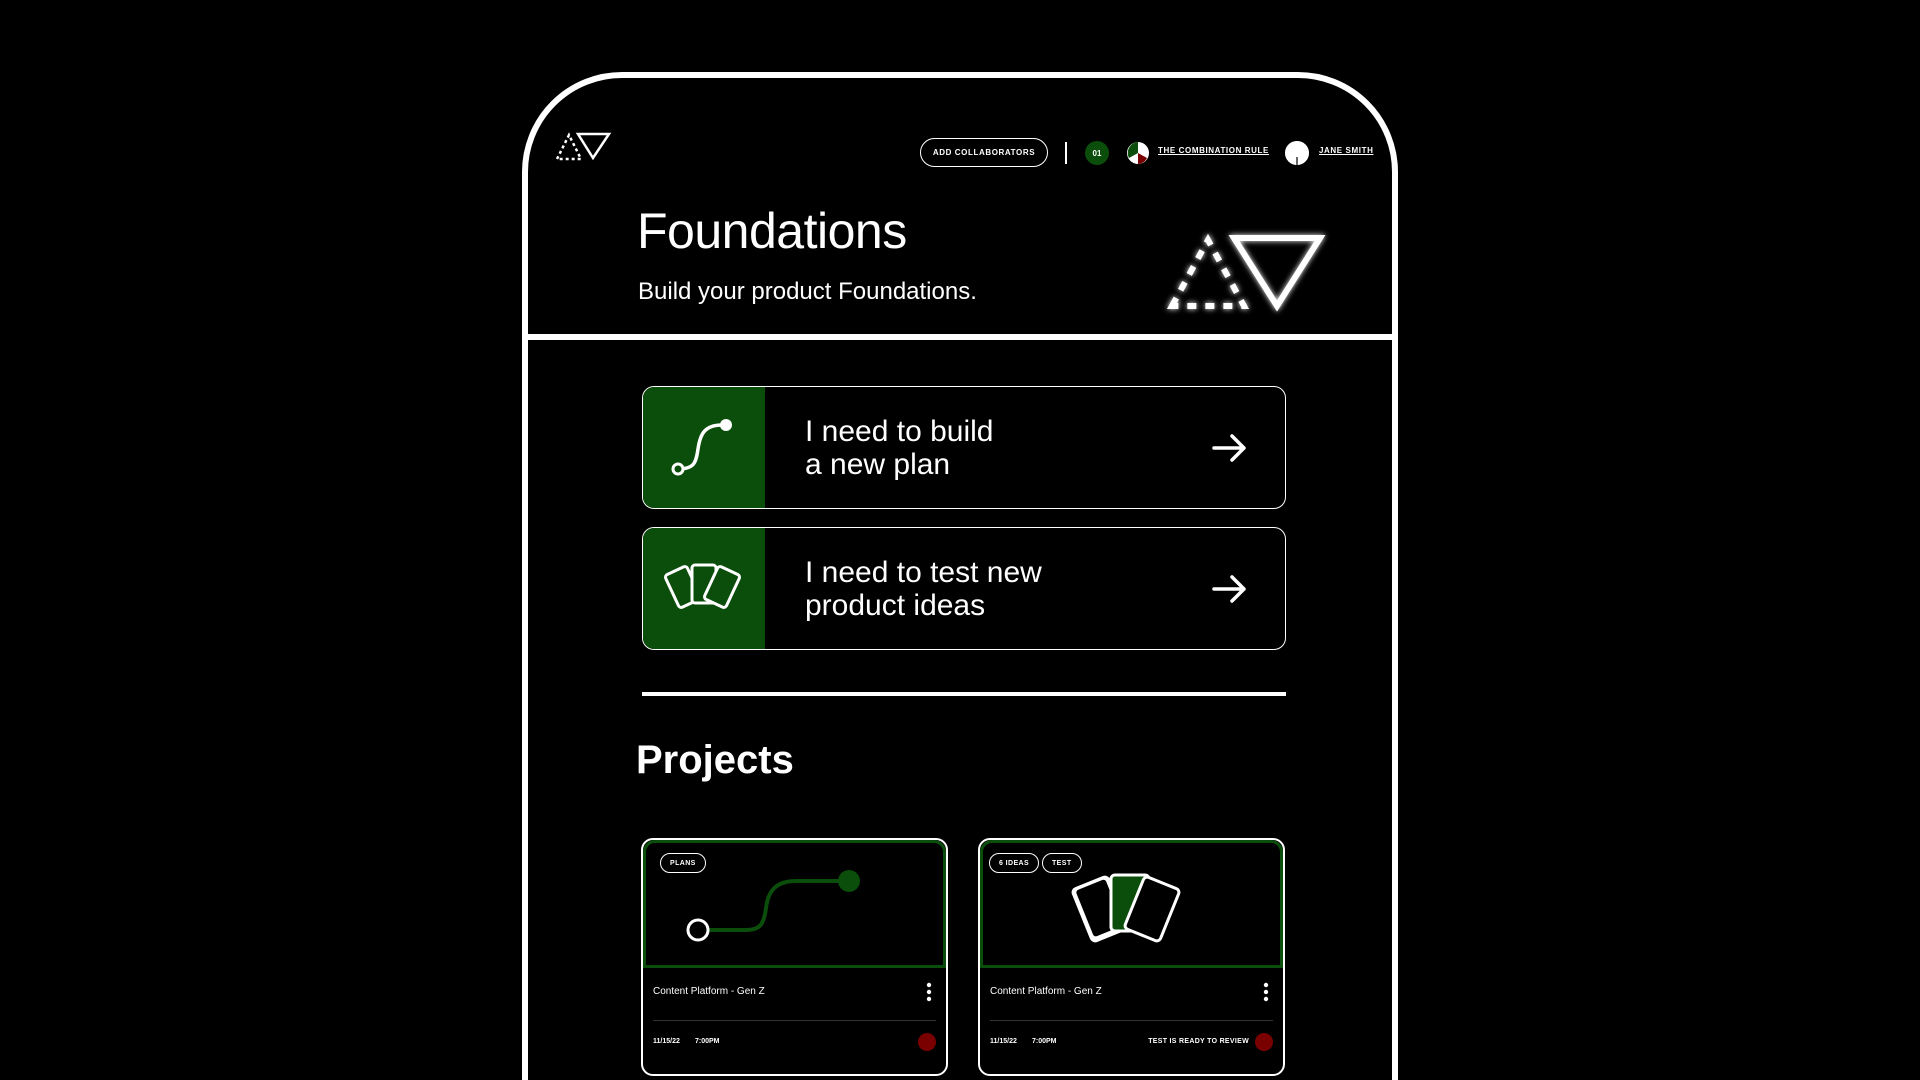 The width and height of the screenshot is (1920, 1080). Describe the element at coordinates (807, 291) in the screenshot. I see `page-subtitle: Build your product Foundations.` at that location.